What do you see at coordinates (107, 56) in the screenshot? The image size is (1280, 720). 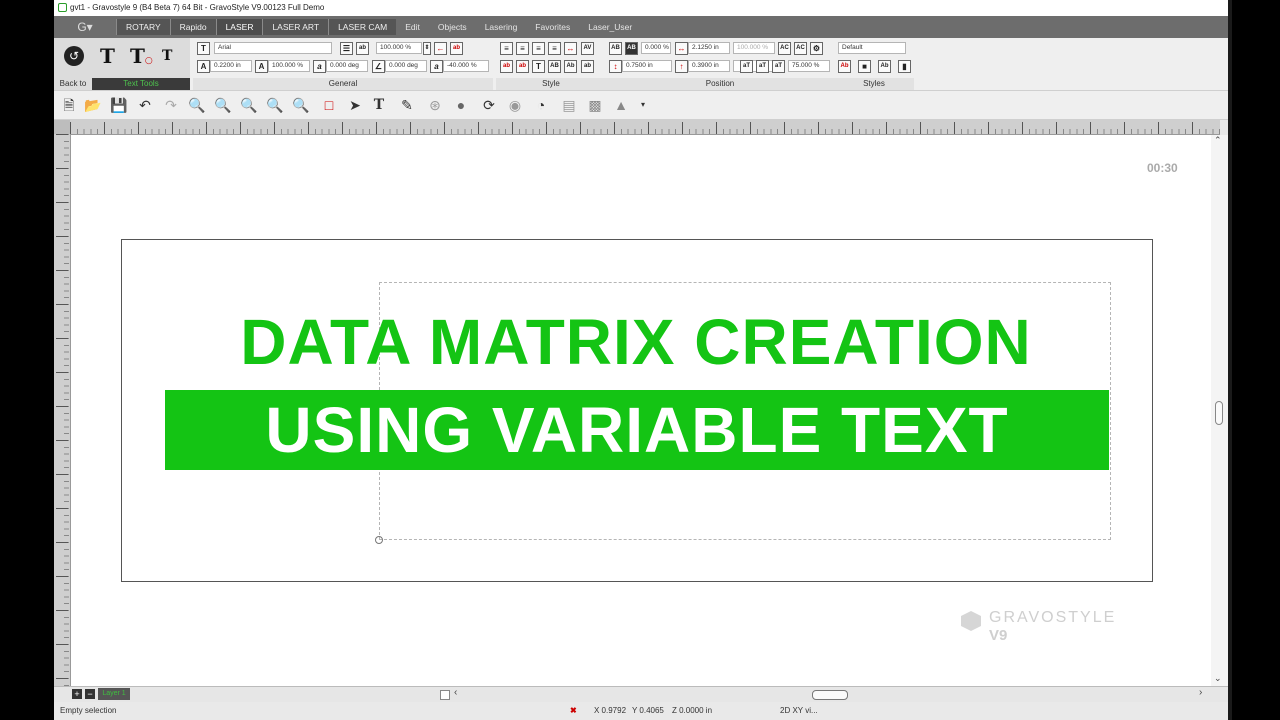 I see `text-tool-icon: T` at bounding box center [107, 56].